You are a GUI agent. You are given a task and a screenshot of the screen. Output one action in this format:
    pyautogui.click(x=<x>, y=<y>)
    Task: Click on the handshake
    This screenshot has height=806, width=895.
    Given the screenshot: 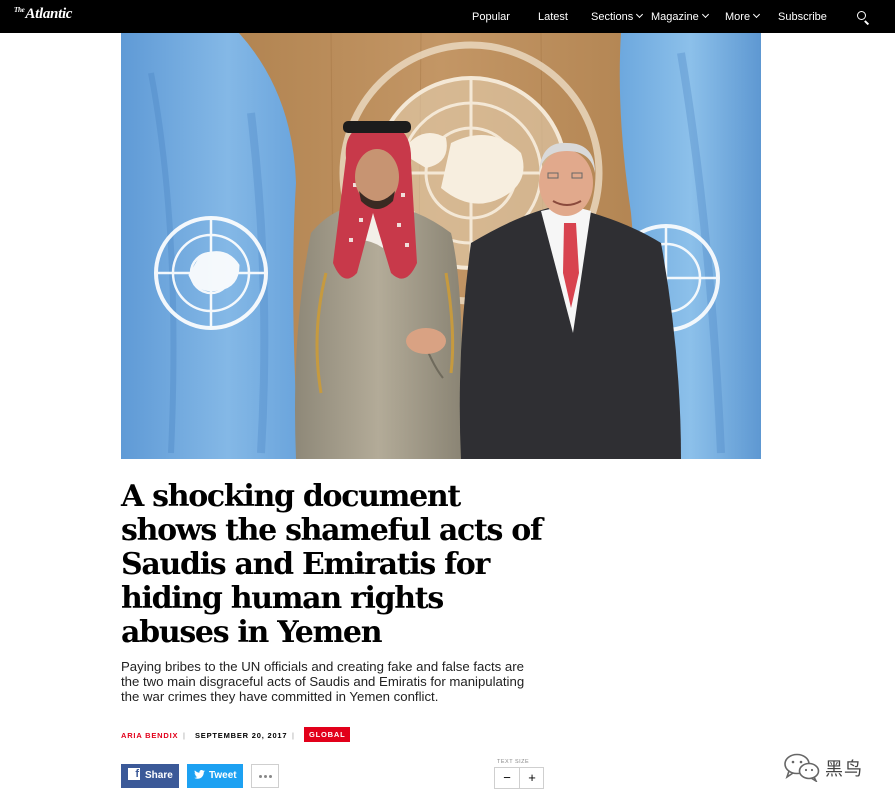 What is the action you would take?
    pyautogui.click(x=426, y=341)
    